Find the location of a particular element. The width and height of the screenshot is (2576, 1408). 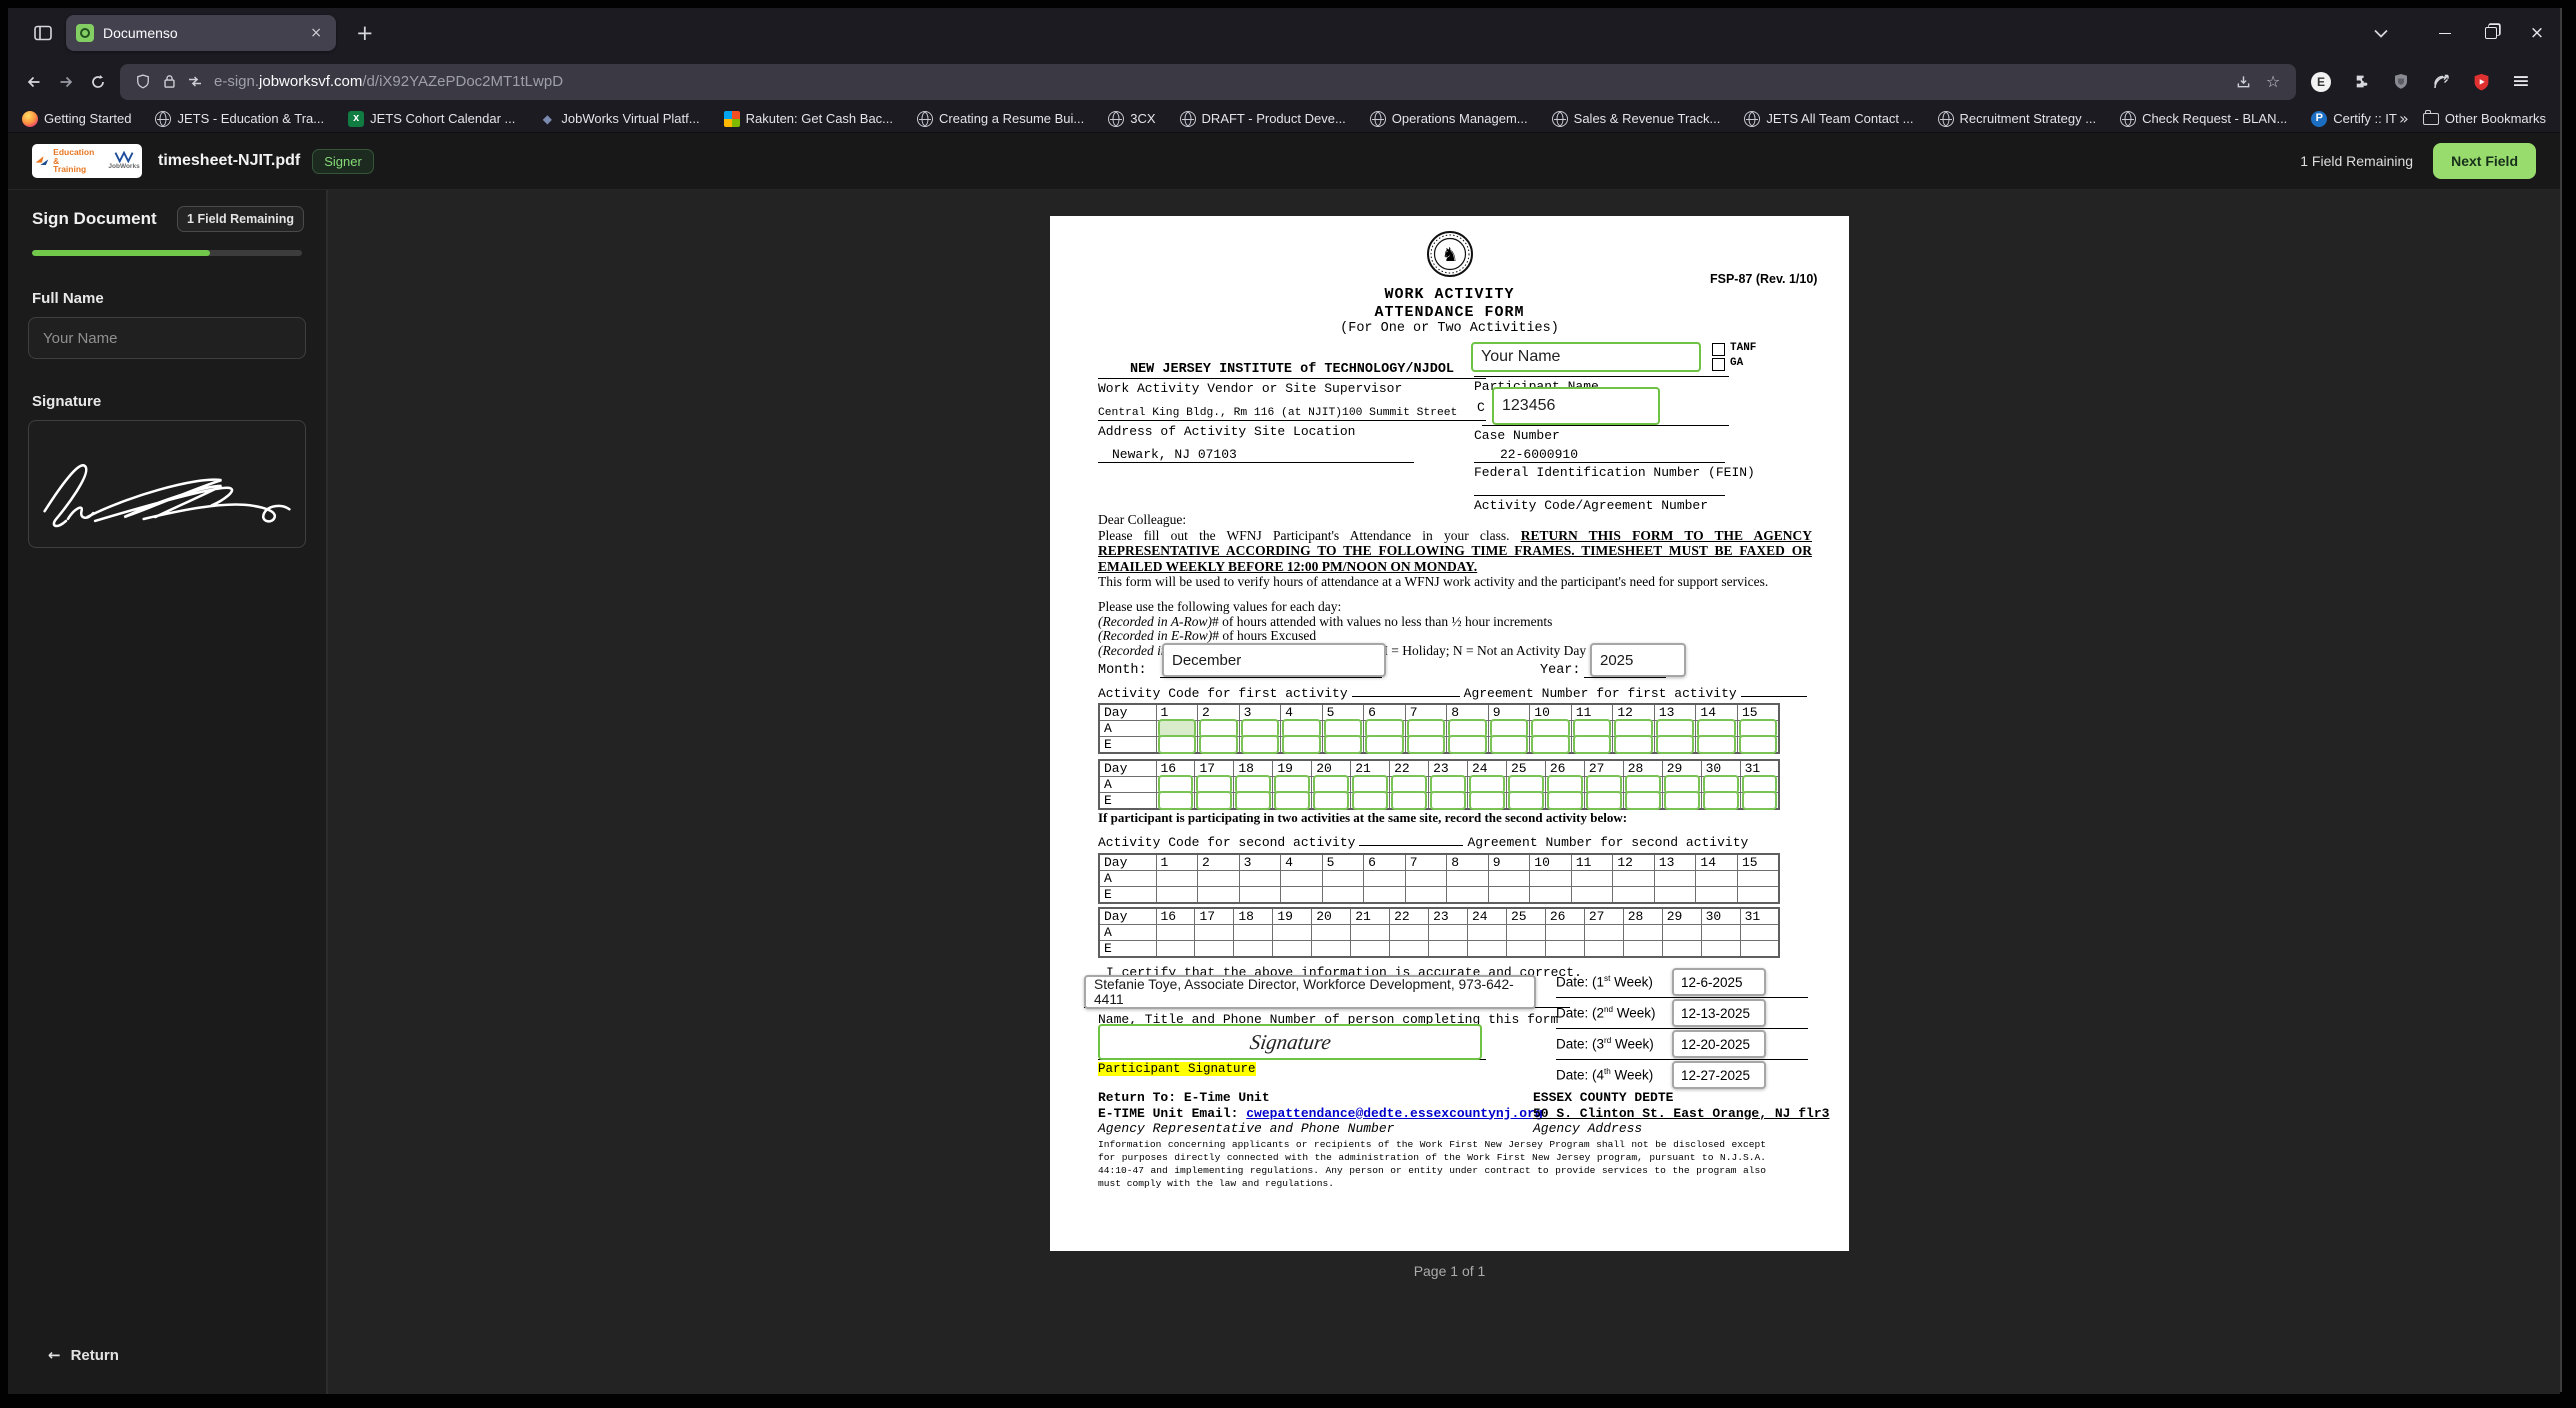

day-header-cell: Day is located at coordinates (1127, 916).